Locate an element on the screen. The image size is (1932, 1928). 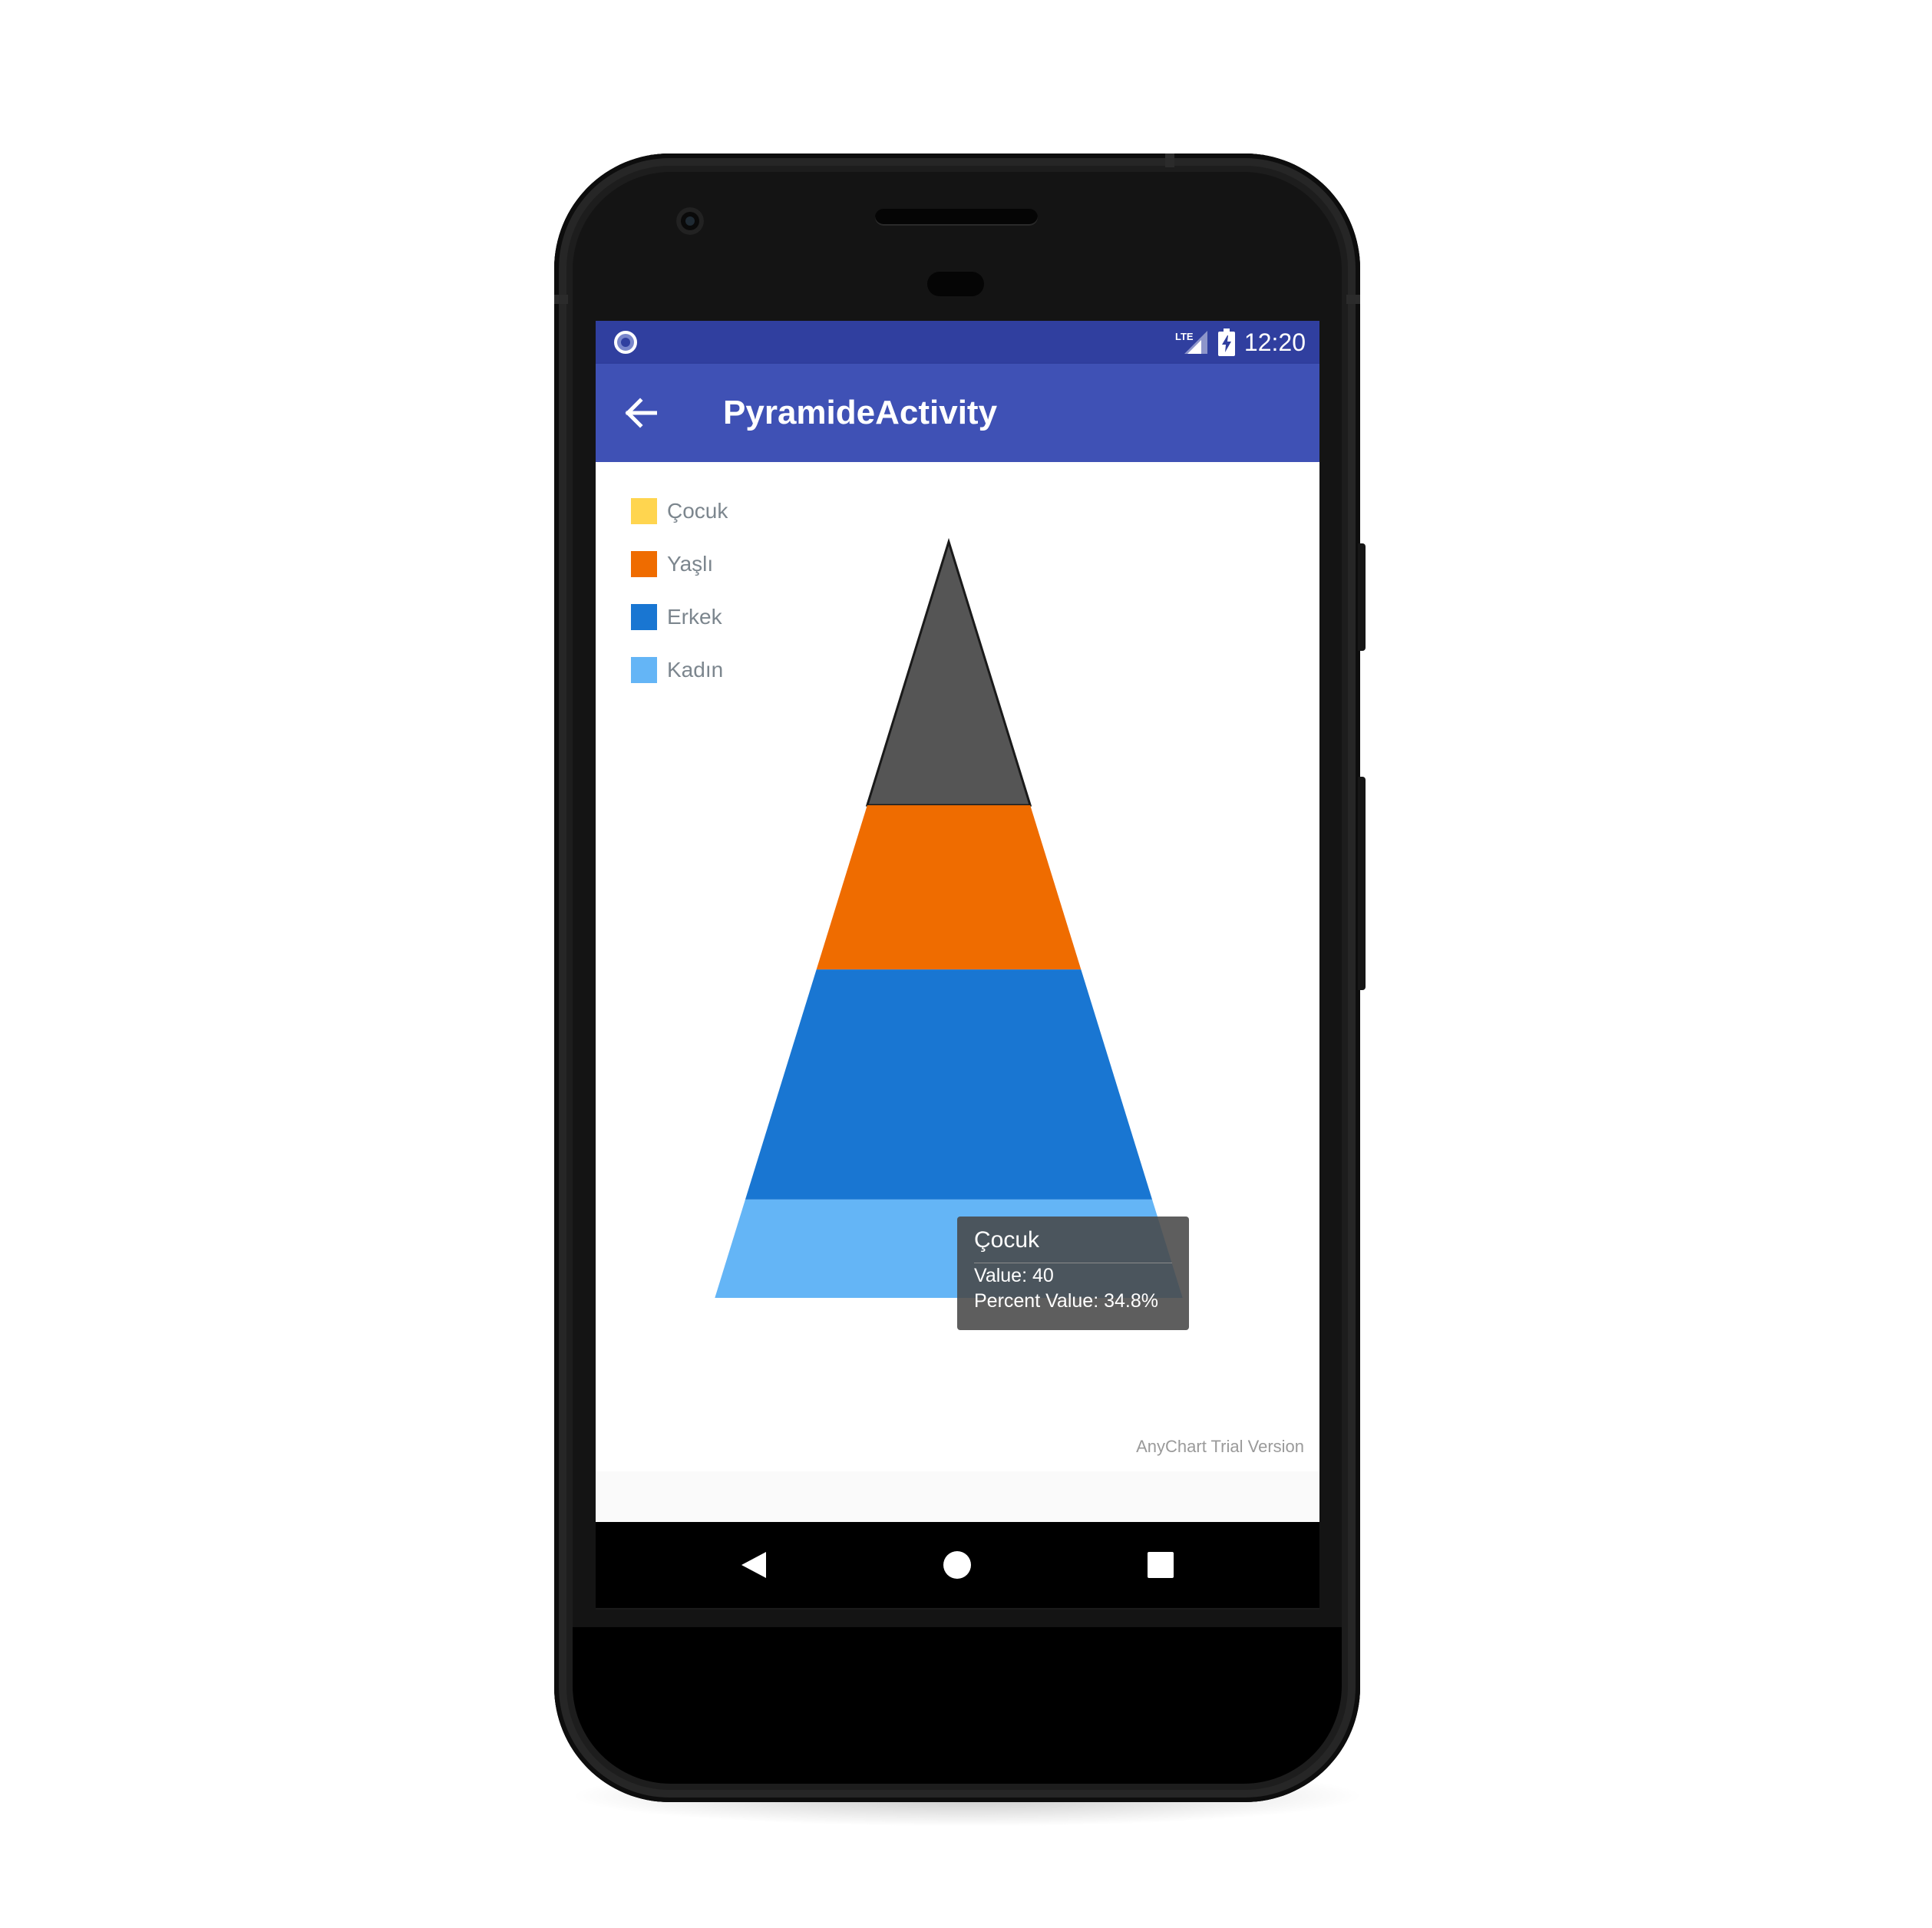
app-bar: PyramideActivity is located at coordinates (957, 413).